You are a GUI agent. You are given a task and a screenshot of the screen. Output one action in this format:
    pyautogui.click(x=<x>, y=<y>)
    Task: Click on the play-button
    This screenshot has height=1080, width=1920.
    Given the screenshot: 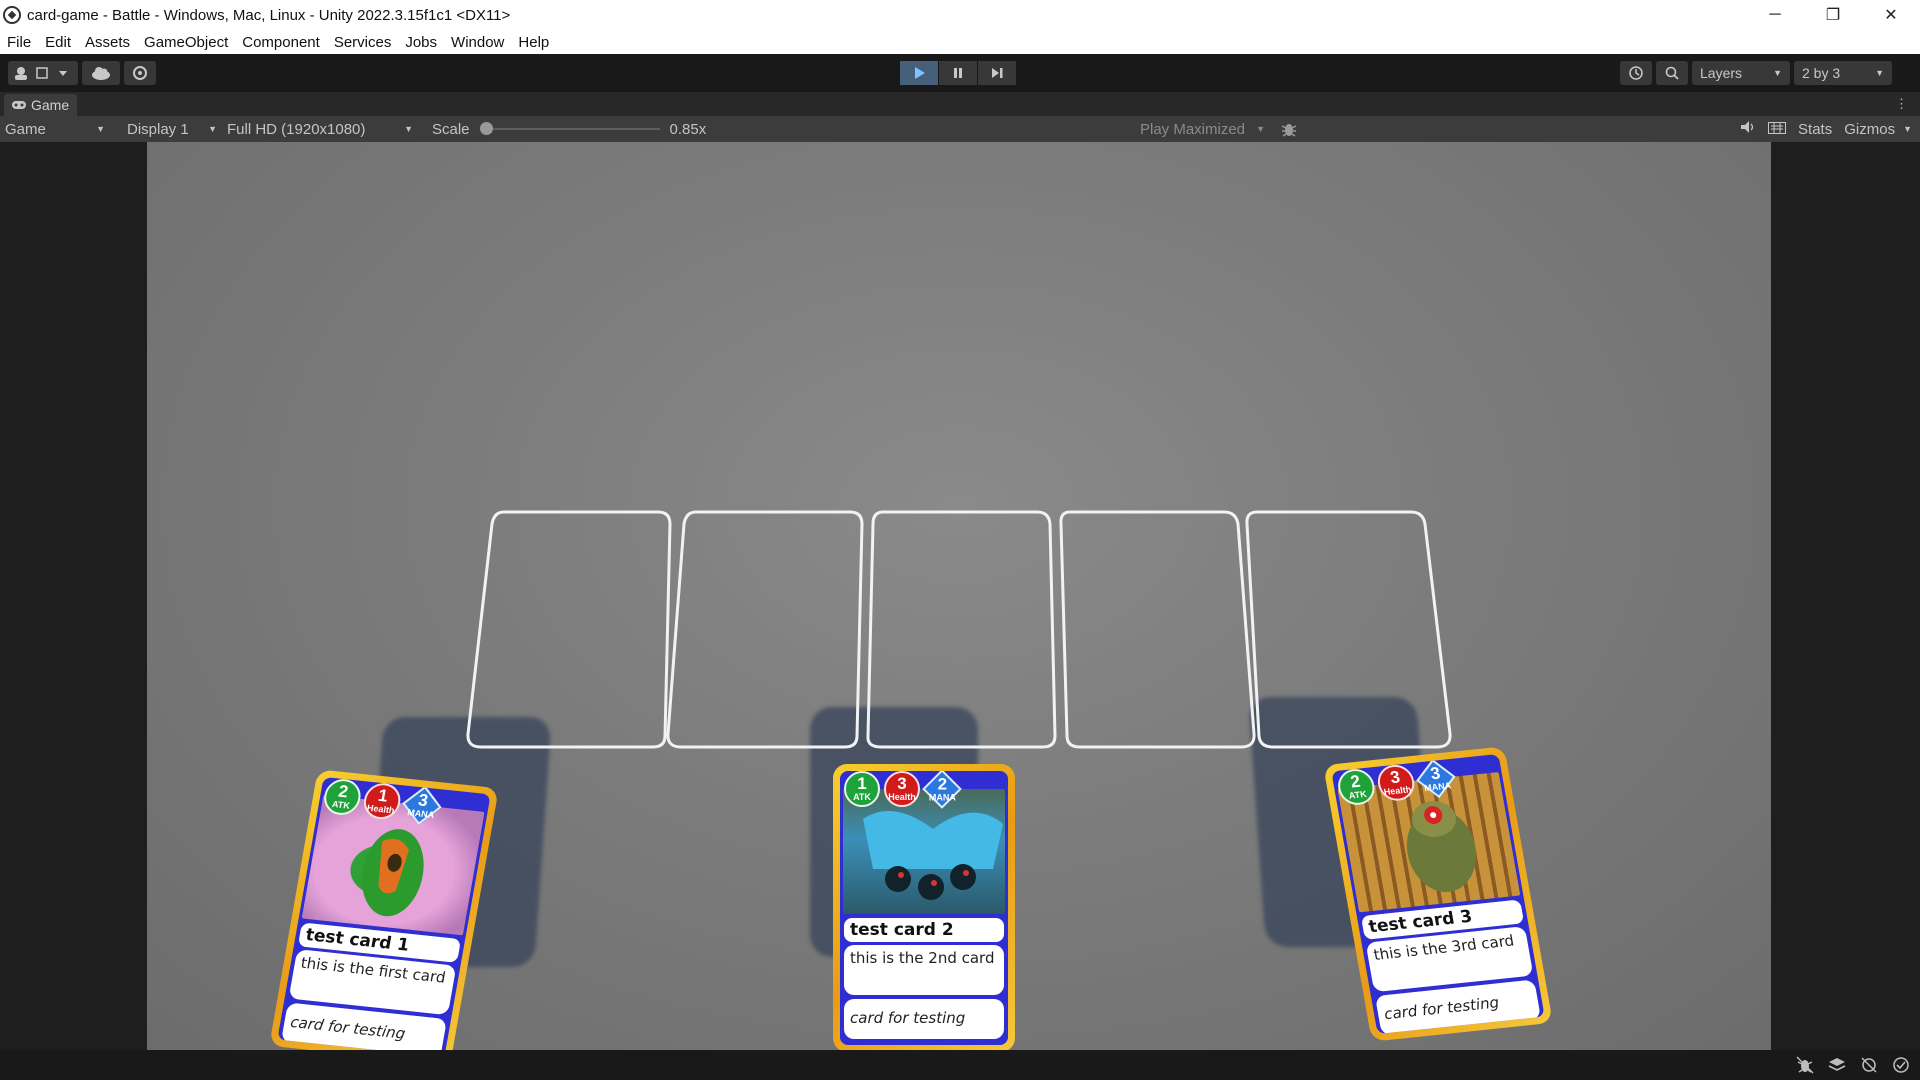 What is the action you would take?
    pyautogui.click(x=919, y=73)
    